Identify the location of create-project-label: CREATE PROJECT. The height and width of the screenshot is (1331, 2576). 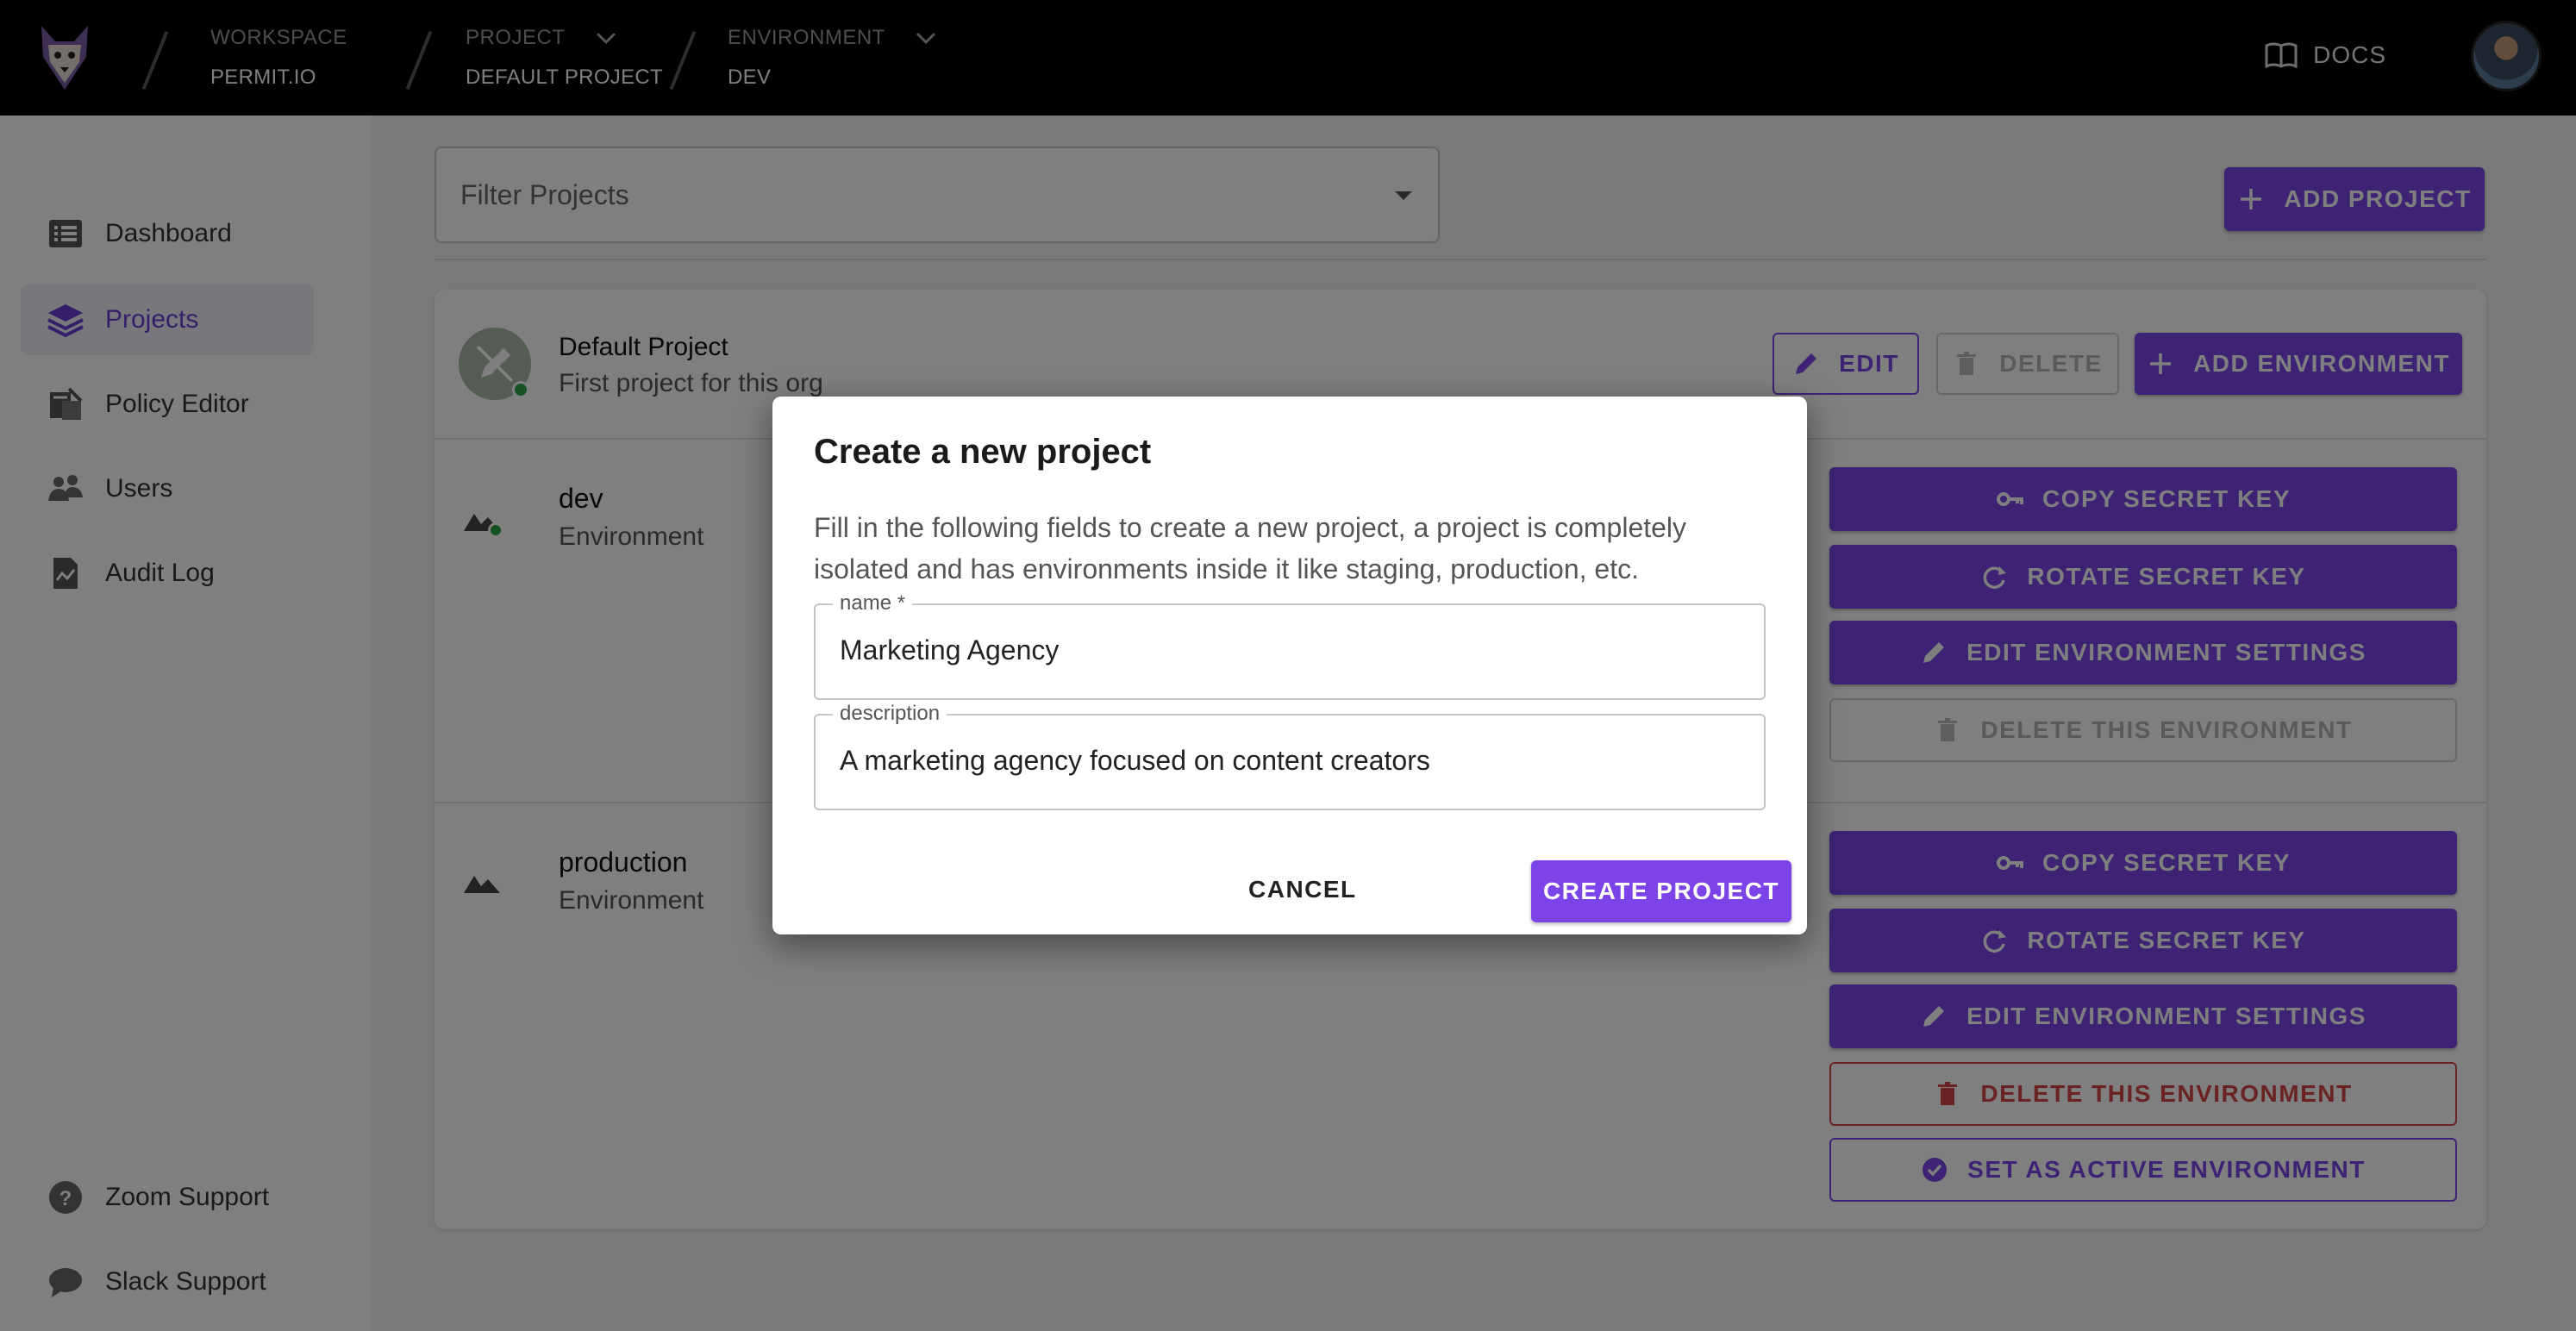
(1661, 891).